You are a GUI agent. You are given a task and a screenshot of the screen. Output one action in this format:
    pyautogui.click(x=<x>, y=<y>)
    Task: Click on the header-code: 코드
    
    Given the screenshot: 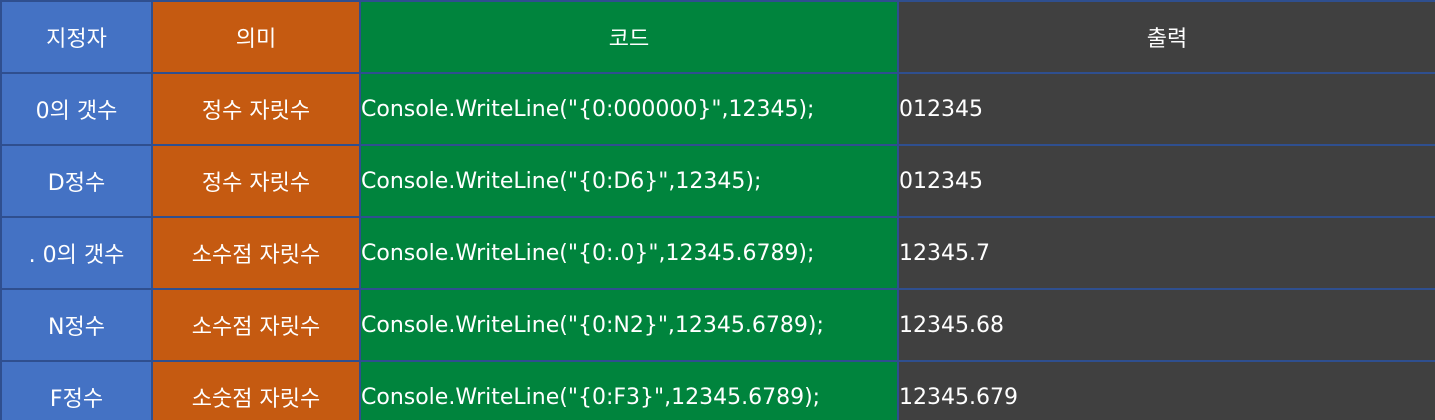 What is the action you would take?
    pyautogui.click(x=629, y=37)
    